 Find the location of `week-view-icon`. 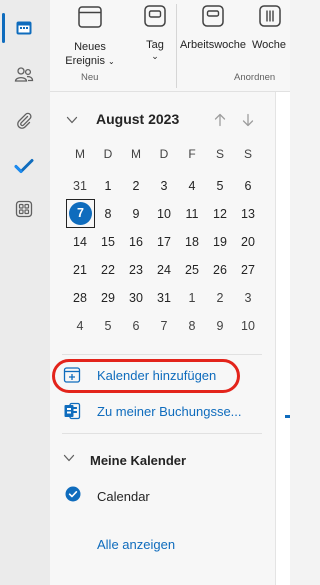

week-view-icon is located at coordinates (270, 16).